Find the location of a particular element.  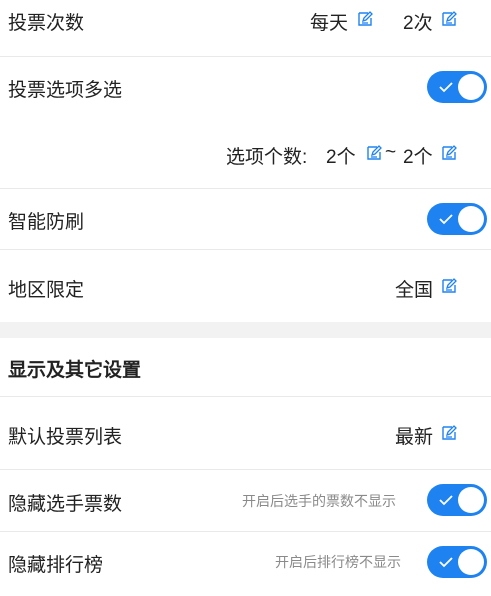

option-max-value: 2个 is located at coordinates (418, 157).